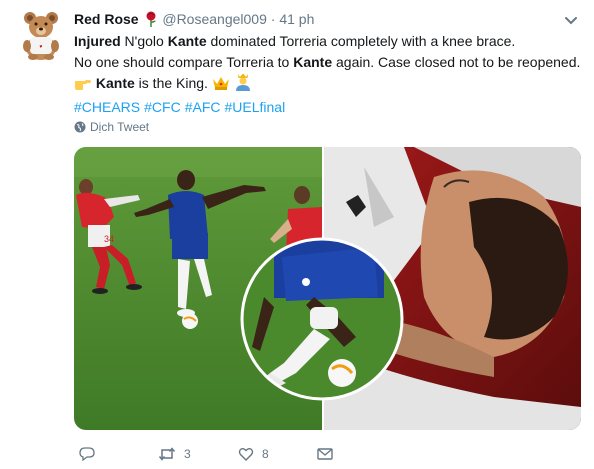 The height and width of the screenshot is (469, 594). Describe the element at coordinates (255, 107) in the screenshot. I see `hashtag-link: #UELfinal` at that location.